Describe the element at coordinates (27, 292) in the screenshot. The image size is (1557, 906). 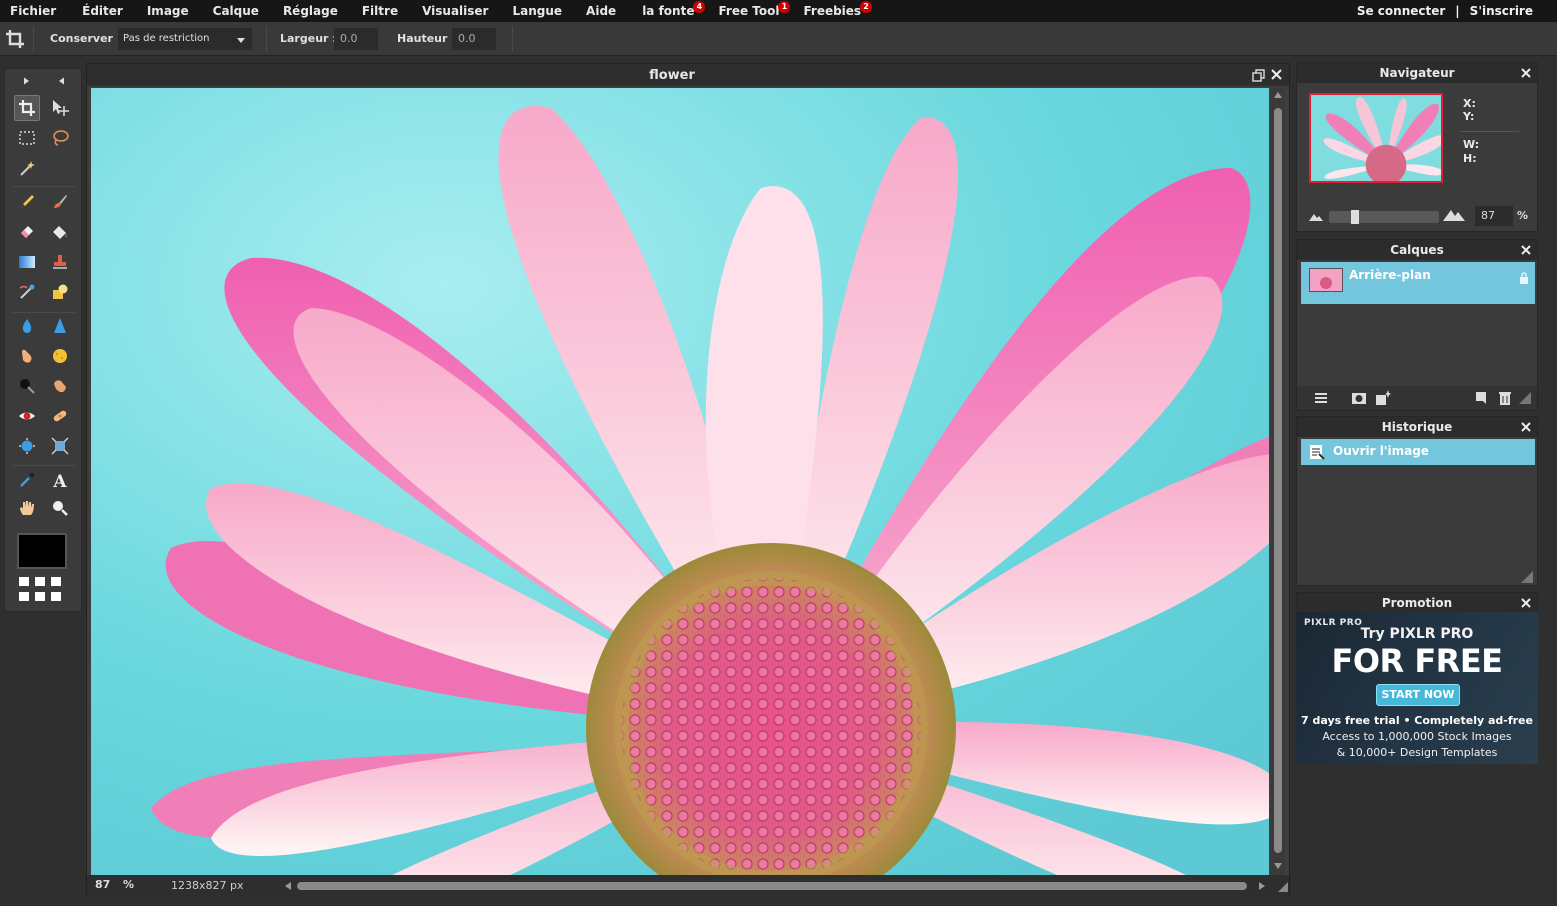
I see `color-replace-tool` at that location.